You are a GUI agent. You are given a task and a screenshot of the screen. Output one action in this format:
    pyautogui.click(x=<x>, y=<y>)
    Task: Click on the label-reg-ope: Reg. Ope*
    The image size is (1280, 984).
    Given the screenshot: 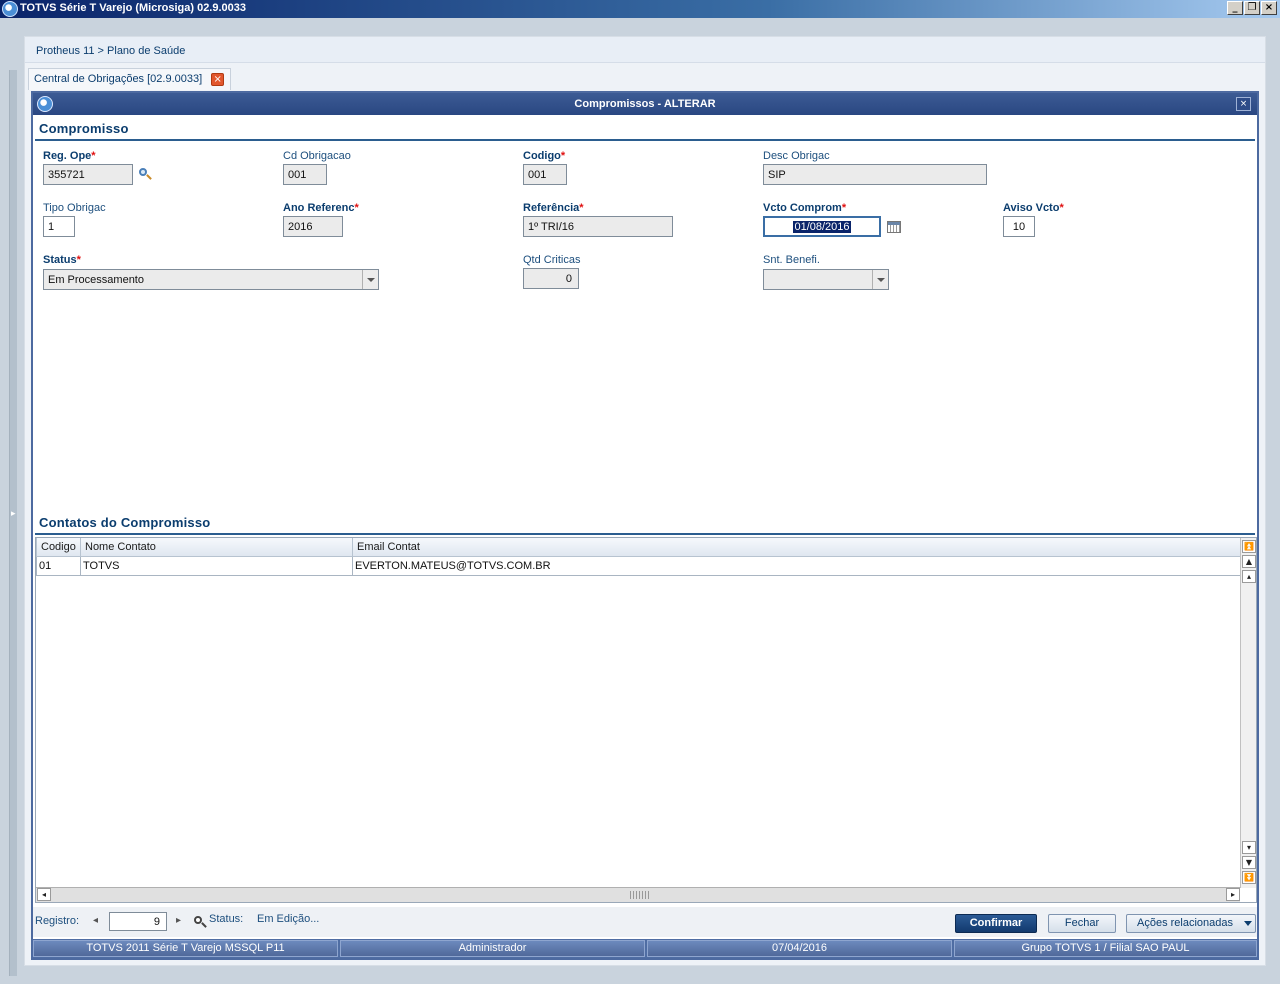 What is the action you would take?
    pyautogui.click(x=69, y=156)
    